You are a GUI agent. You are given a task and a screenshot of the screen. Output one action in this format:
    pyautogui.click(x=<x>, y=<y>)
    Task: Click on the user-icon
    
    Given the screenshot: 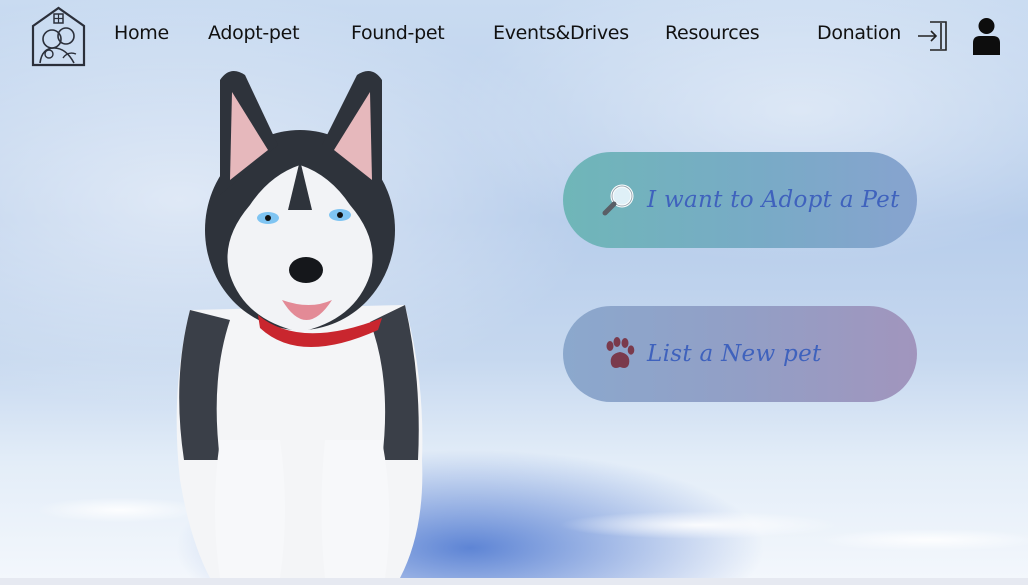 What is the action you would take?
    pyautogui.click(x=986, y=36)
    